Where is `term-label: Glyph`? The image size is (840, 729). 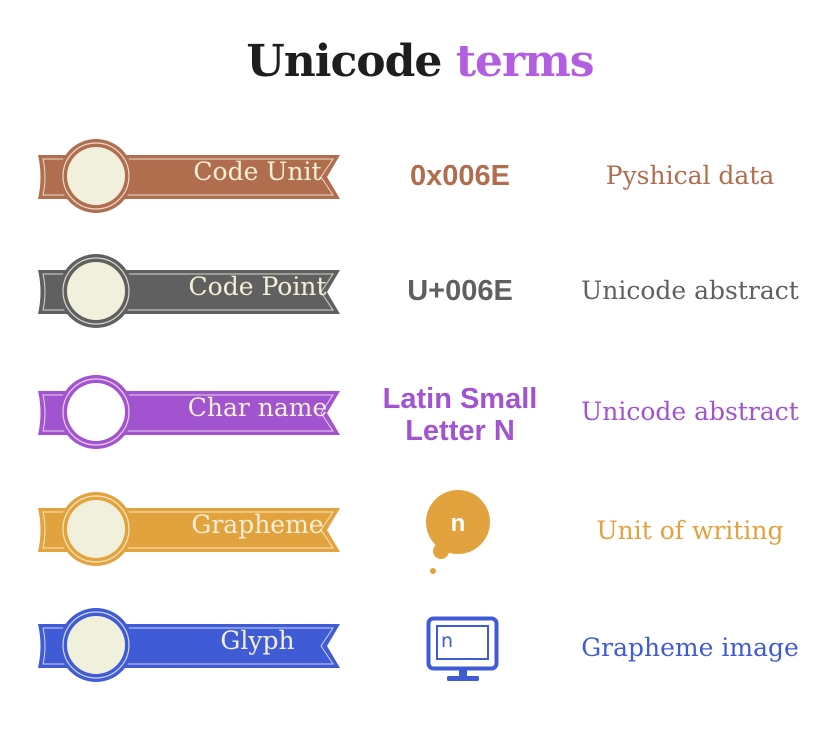
term-label: Glyph is located at coordinates (257, 640).